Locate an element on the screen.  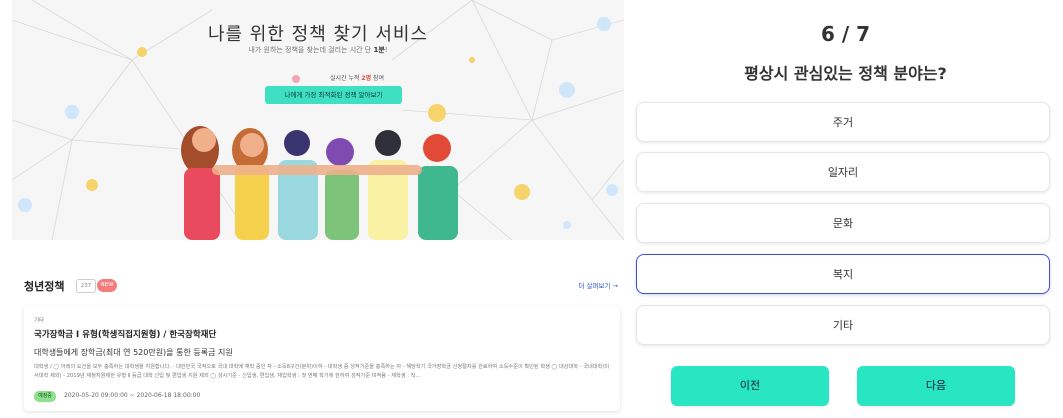
prev-button: 이전 is located at coordinates (750, 386).